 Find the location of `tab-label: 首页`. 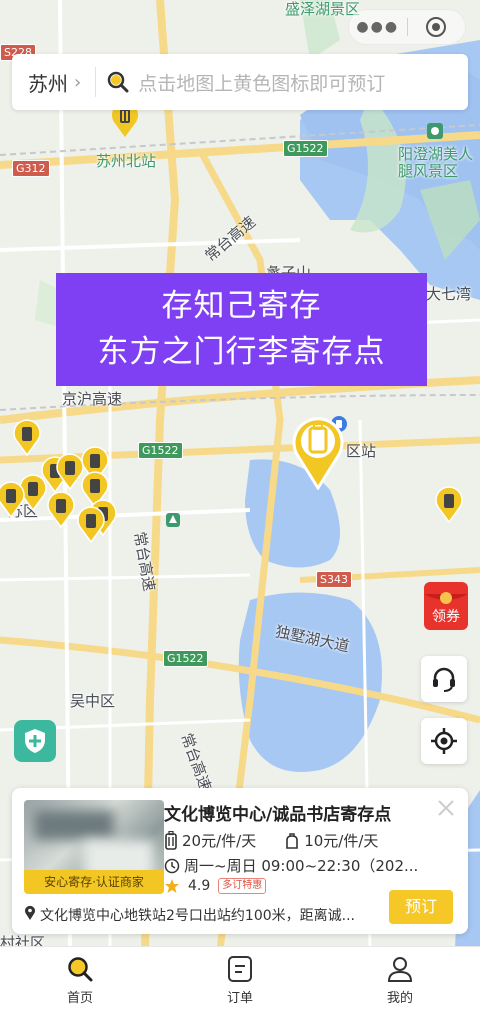

tab-label: 首页 is located at coordinates (79, 998).